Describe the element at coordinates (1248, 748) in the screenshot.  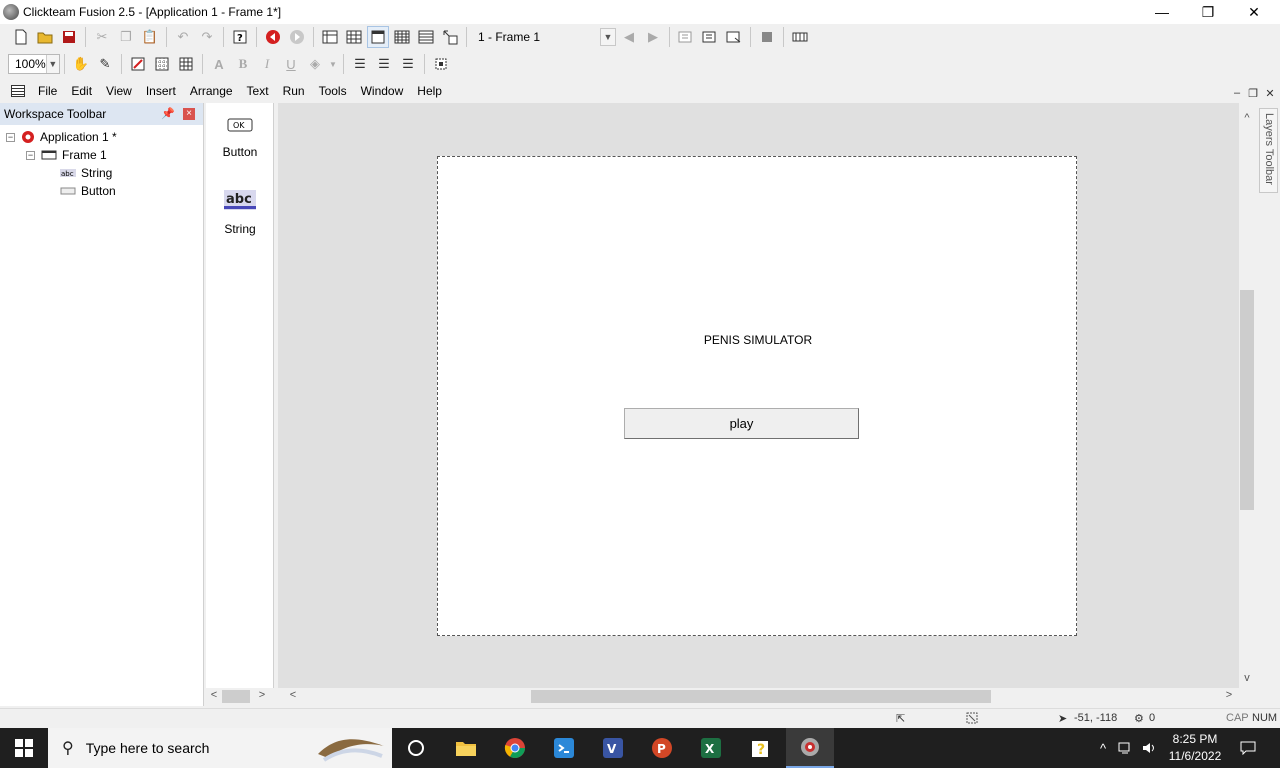
I see `notifications-icon` at that location.